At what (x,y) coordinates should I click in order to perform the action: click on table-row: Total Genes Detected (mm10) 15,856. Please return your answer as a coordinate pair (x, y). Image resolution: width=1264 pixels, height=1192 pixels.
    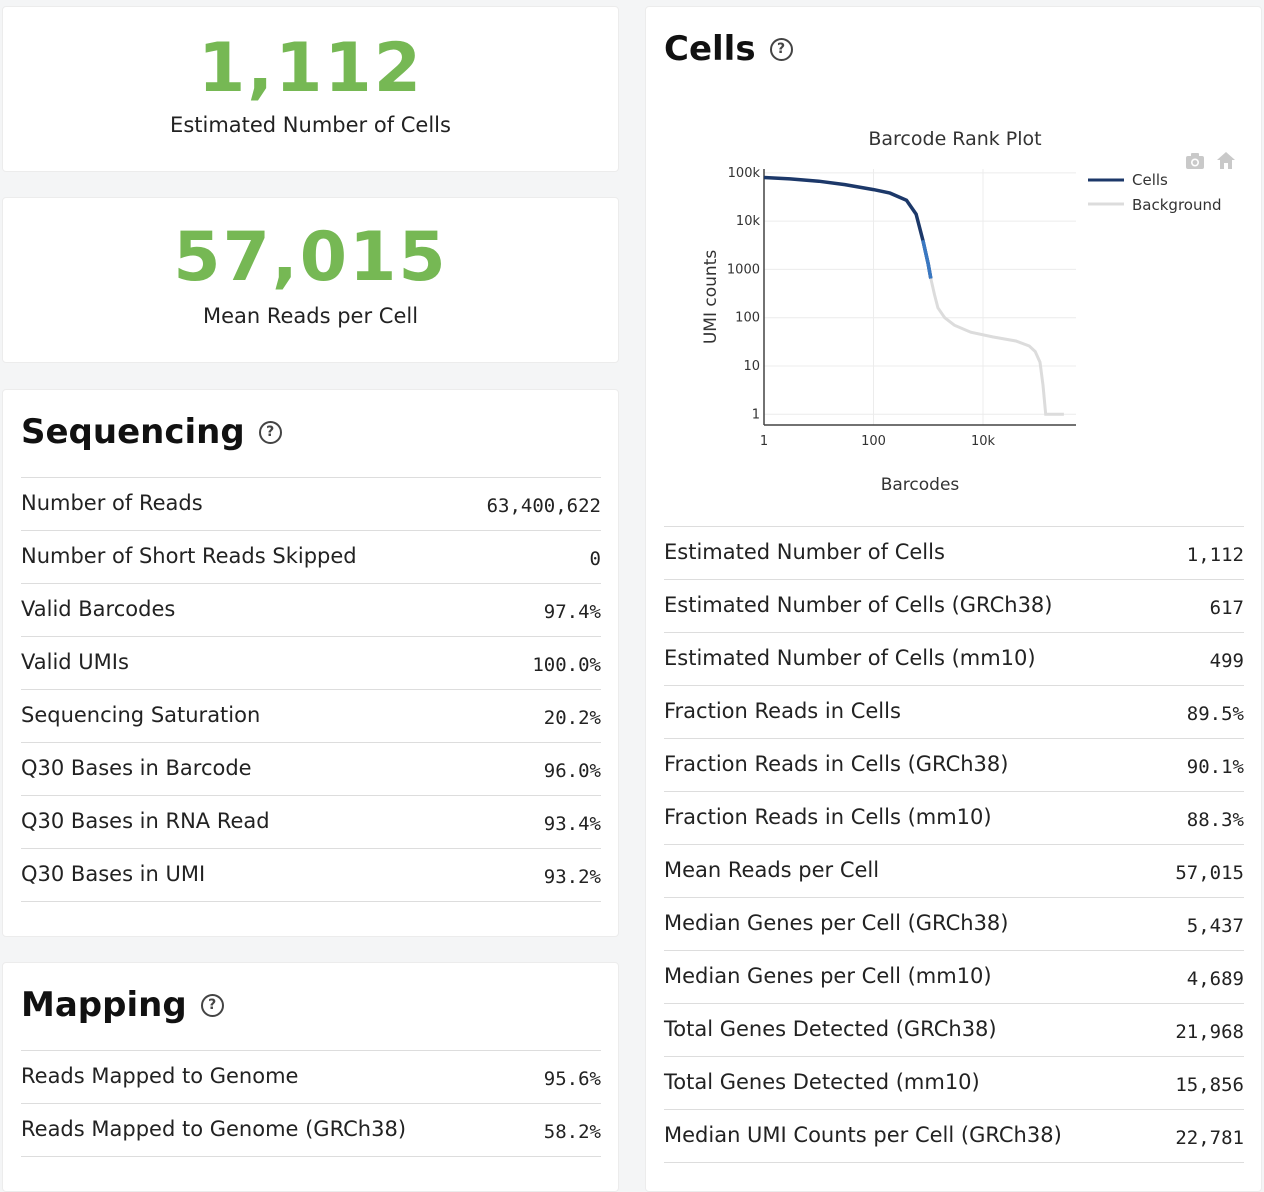
    Looking at the image, I should click on (954, 1083).